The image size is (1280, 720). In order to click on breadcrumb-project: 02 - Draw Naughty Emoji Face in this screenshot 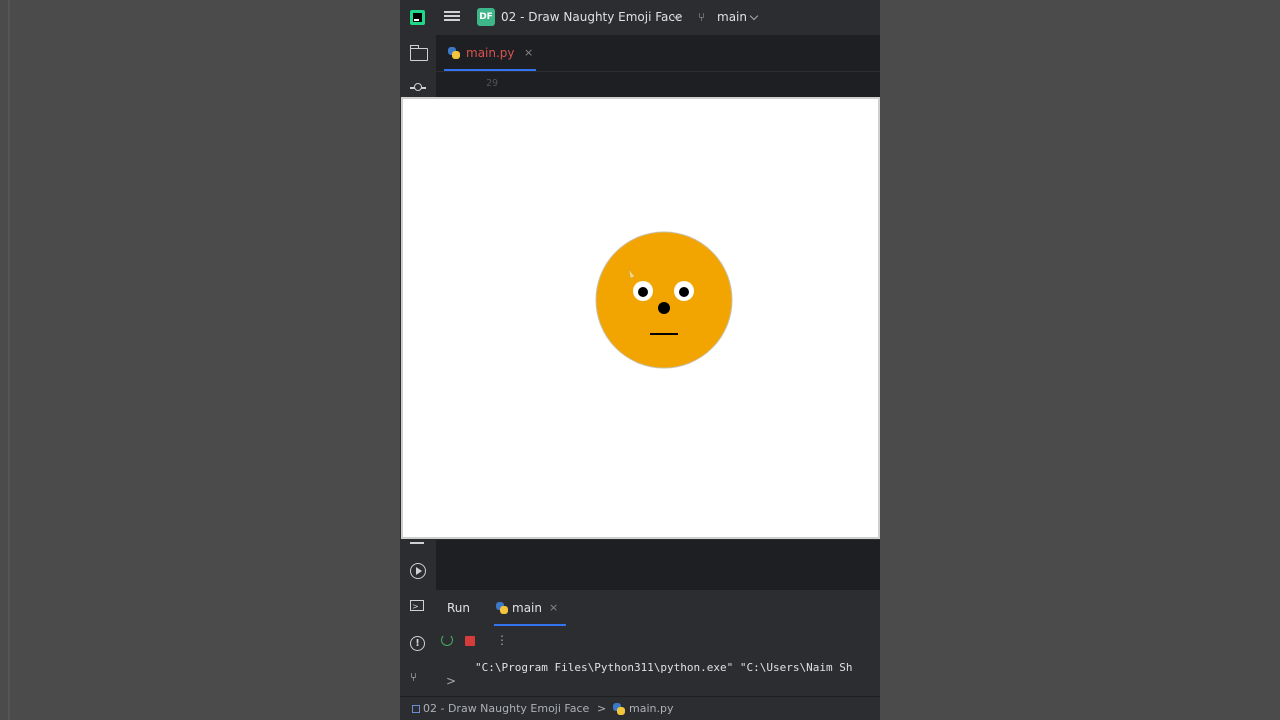, I will do `click(506, 708)`.